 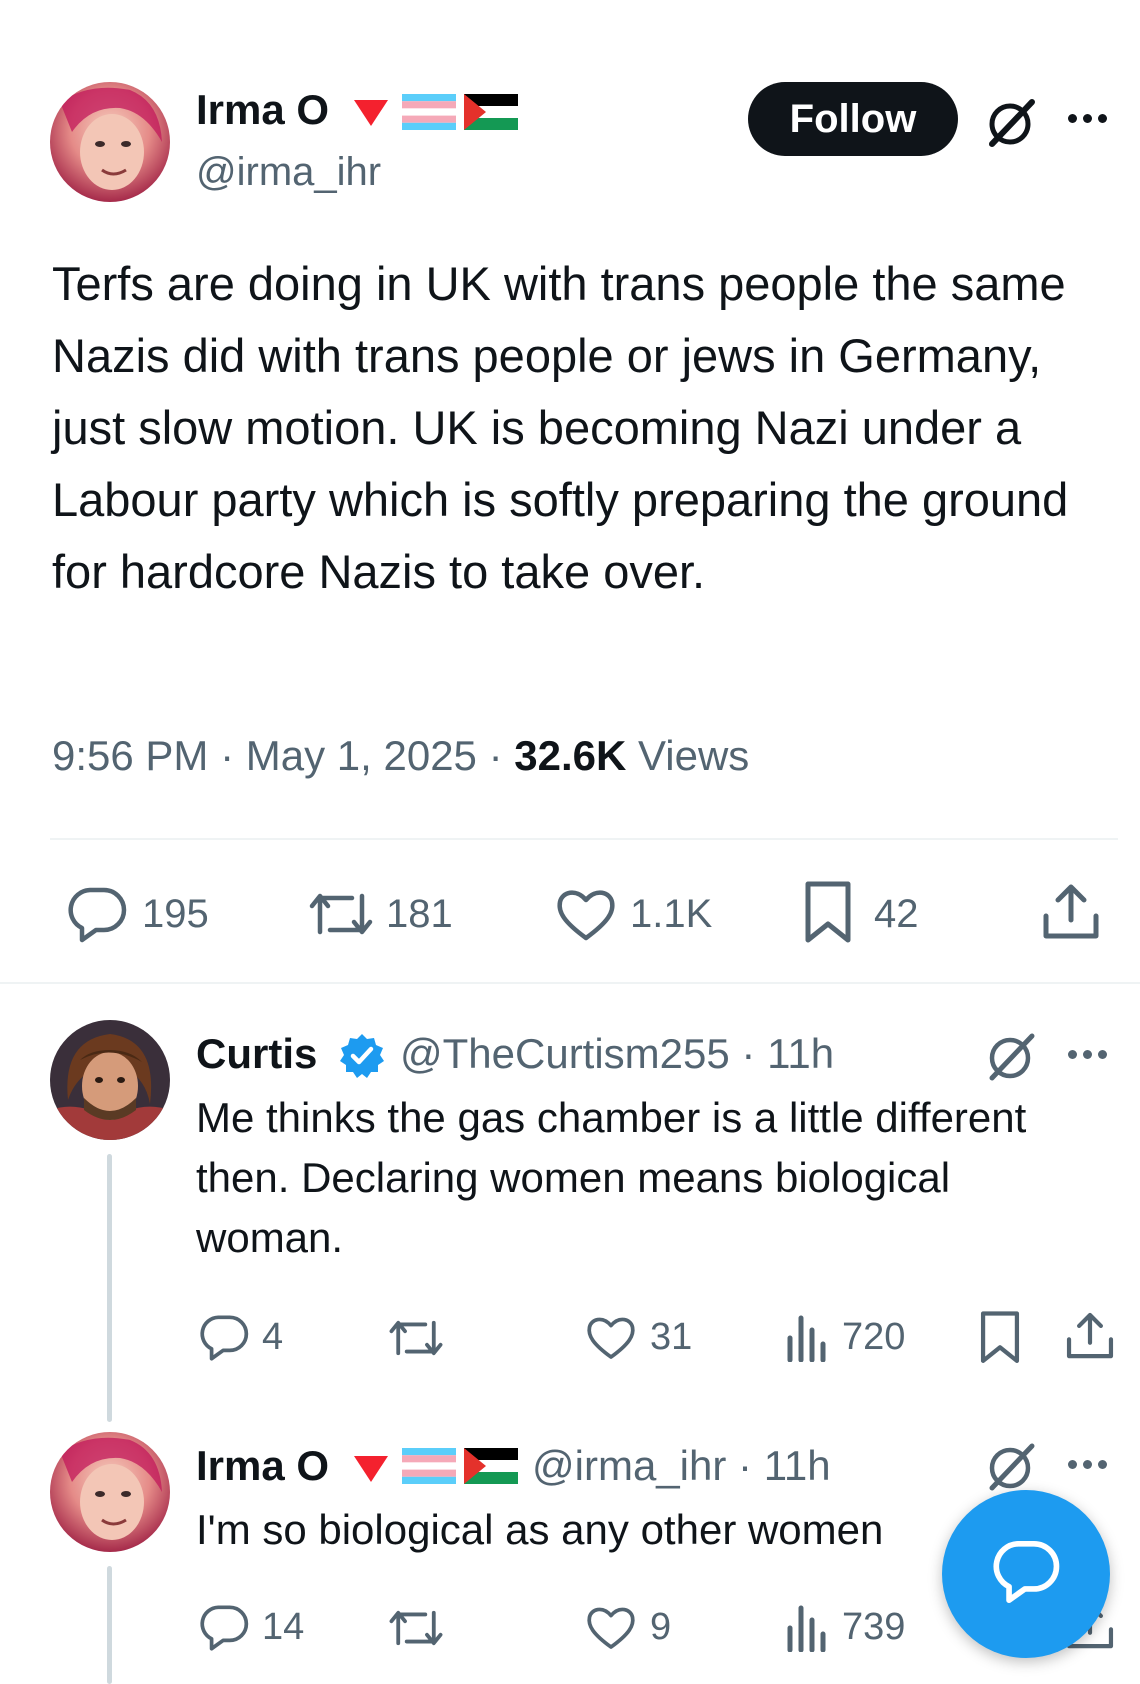 I want to click on views-count: 32.6K, so click(x=570, y=755).